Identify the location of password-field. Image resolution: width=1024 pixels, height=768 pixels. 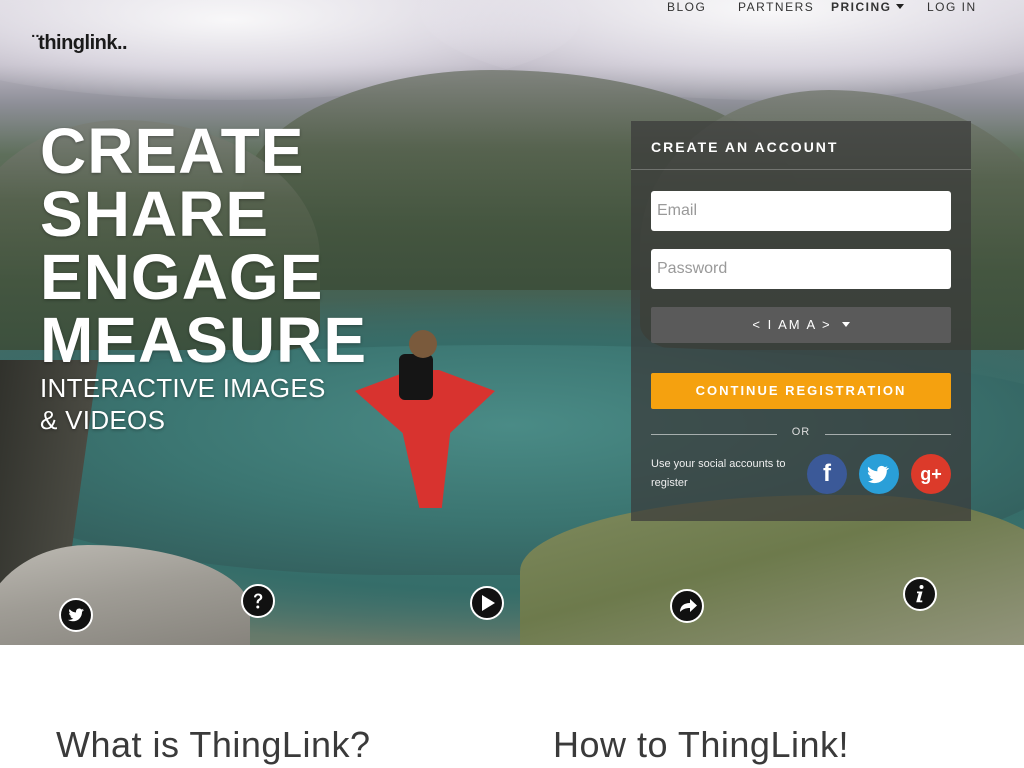
(801, 269).